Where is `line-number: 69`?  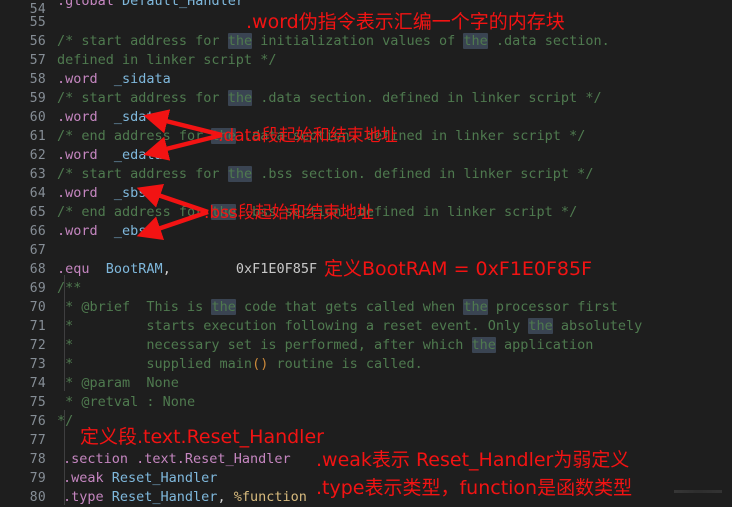
line-number: 69 is located at coordinates (37, 288).